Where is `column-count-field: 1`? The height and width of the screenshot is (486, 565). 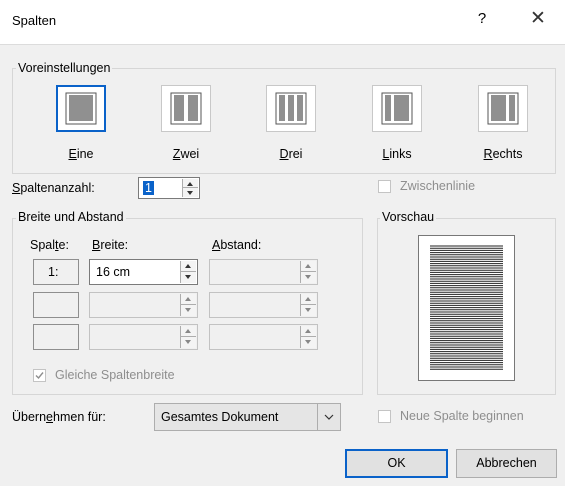 column-count-field: 1 is located at coordinates (169, 188).